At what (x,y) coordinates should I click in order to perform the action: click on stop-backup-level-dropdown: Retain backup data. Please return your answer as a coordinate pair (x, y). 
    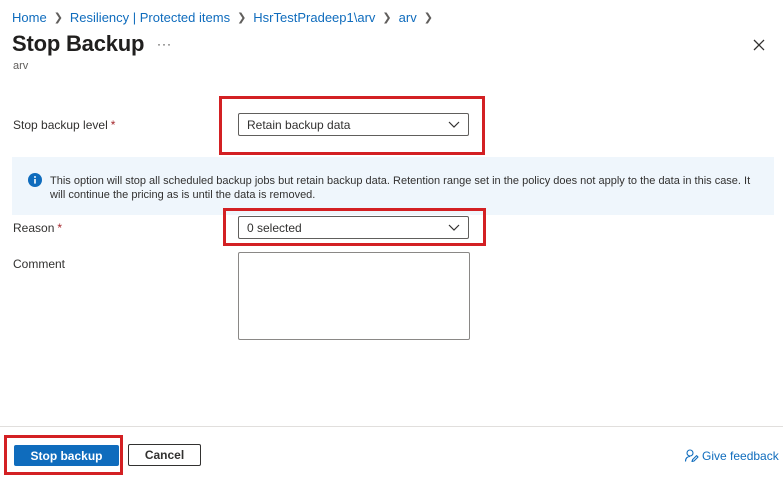
    Looking at the image, I should click on (353, 124).